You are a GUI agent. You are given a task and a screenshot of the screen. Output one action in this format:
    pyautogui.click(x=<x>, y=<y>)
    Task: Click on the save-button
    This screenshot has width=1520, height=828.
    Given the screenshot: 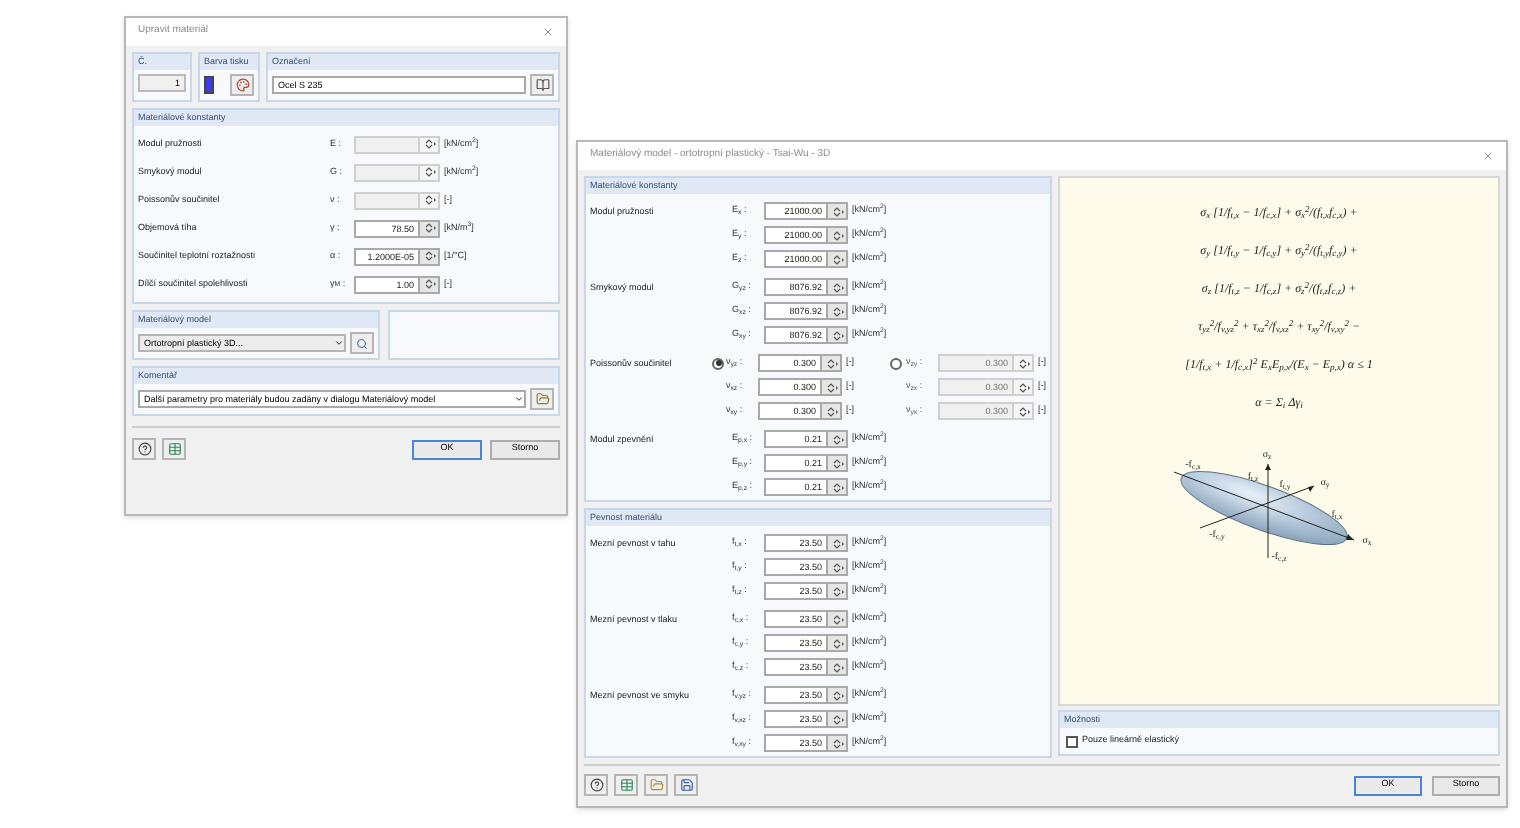 What is the action you would take?
    pyautogui.click(x=686, y=785)
    